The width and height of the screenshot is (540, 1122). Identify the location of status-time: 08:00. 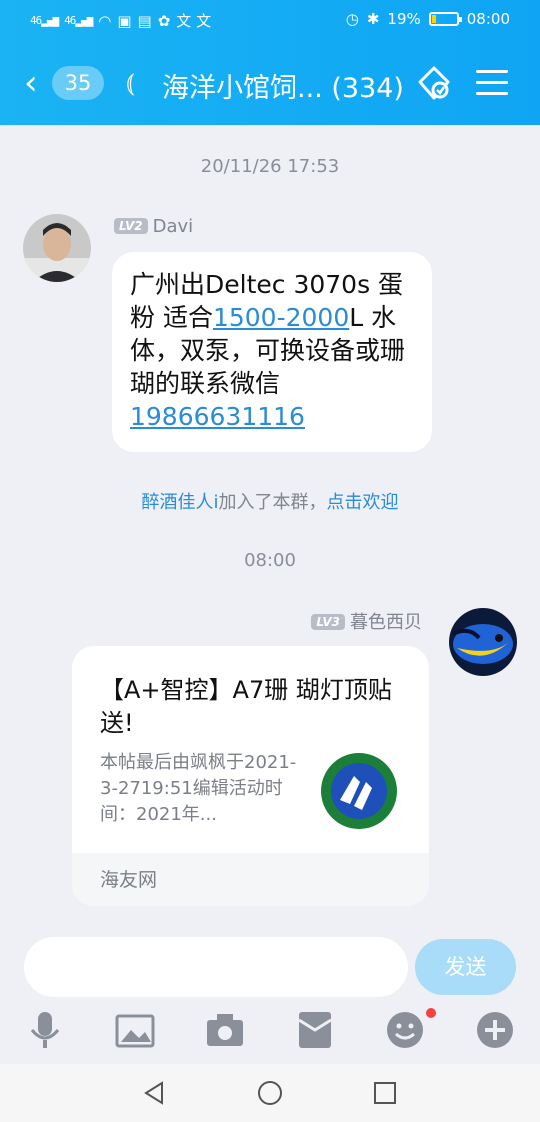
(488, 19).